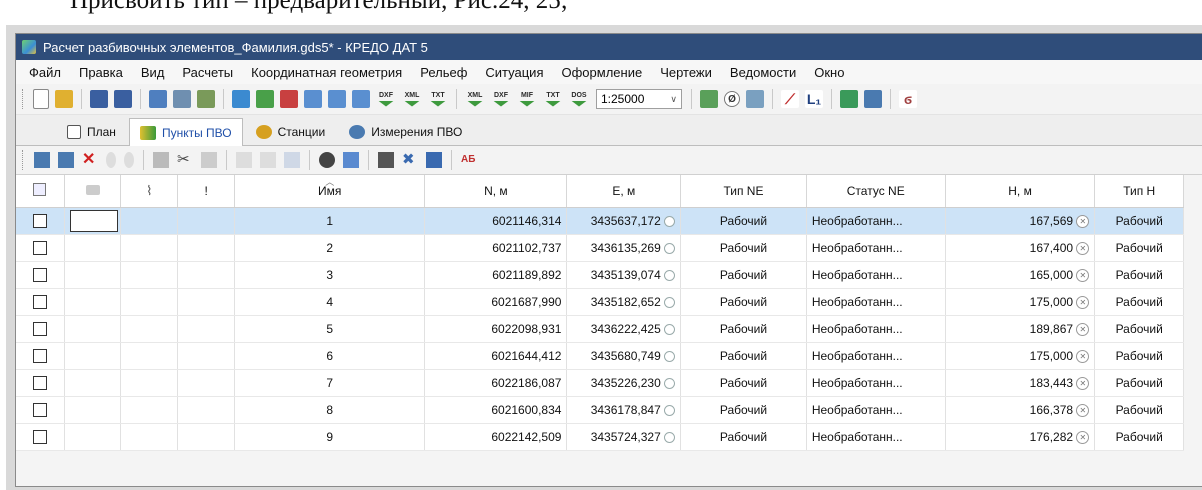 This screenshot has height=490, width=1202. I want to click on e-cell: 3435680,749, so click(624, 356).